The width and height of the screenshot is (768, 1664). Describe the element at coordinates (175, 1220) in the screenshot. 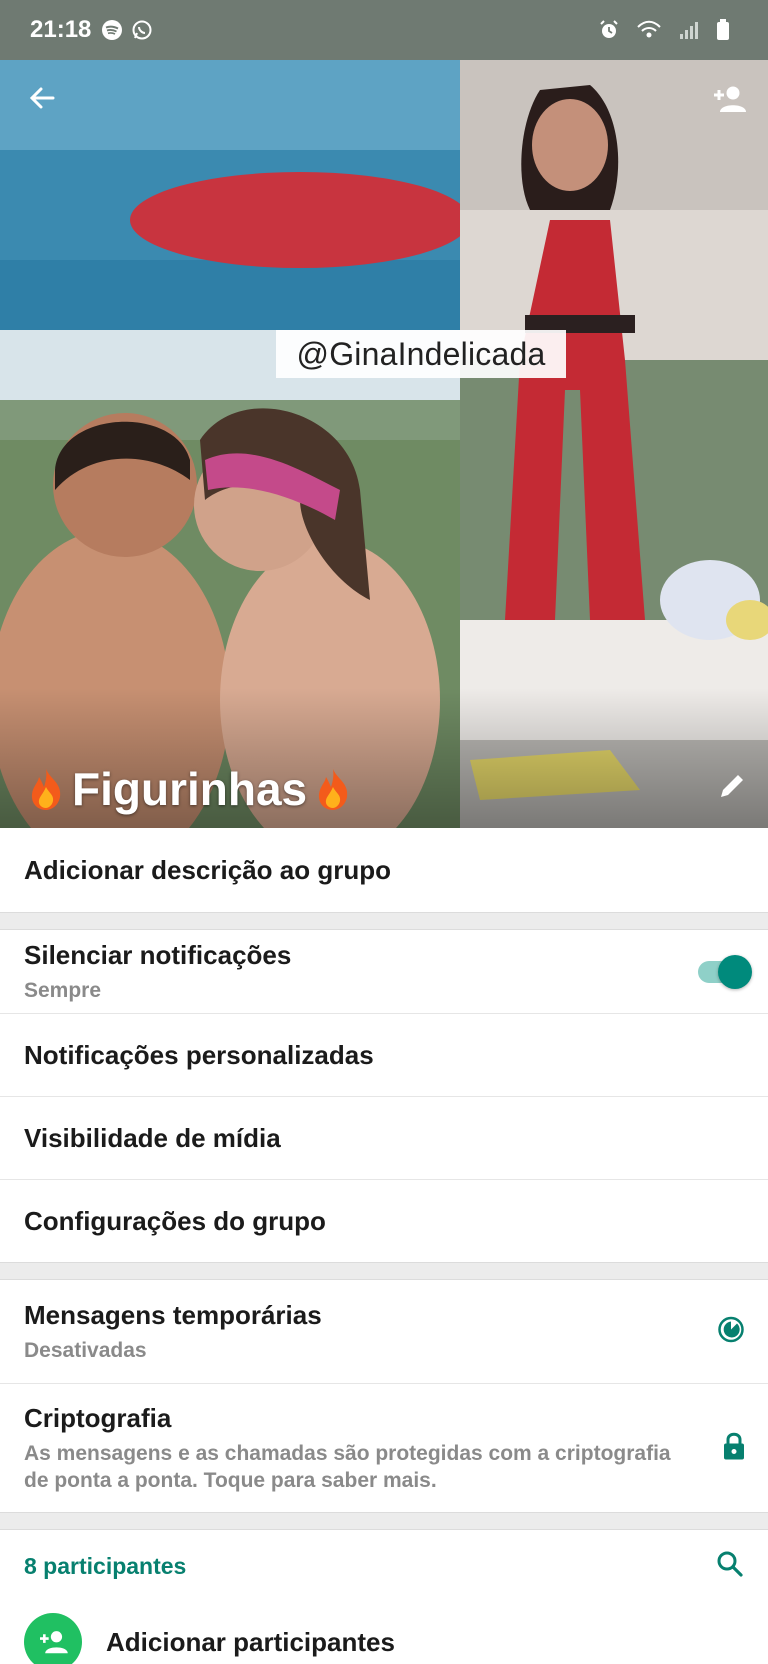

I see `group-settings-label: Configurações do grupo` at that location.